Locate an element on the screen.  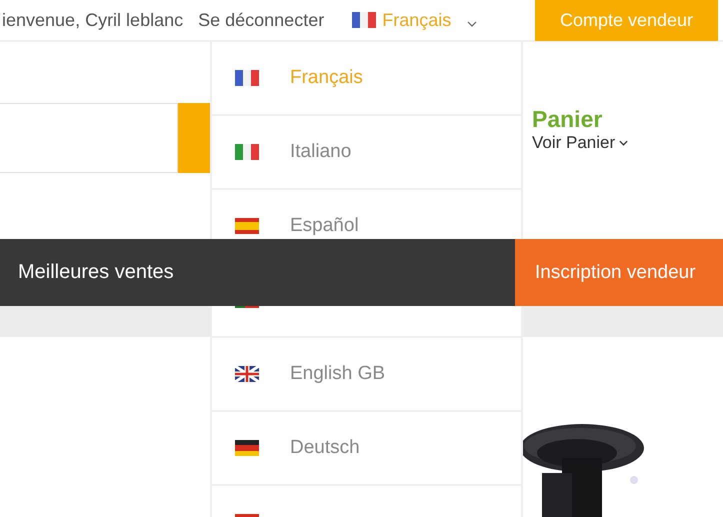
language-option: Deutsch is located at coordinates (325, 448).